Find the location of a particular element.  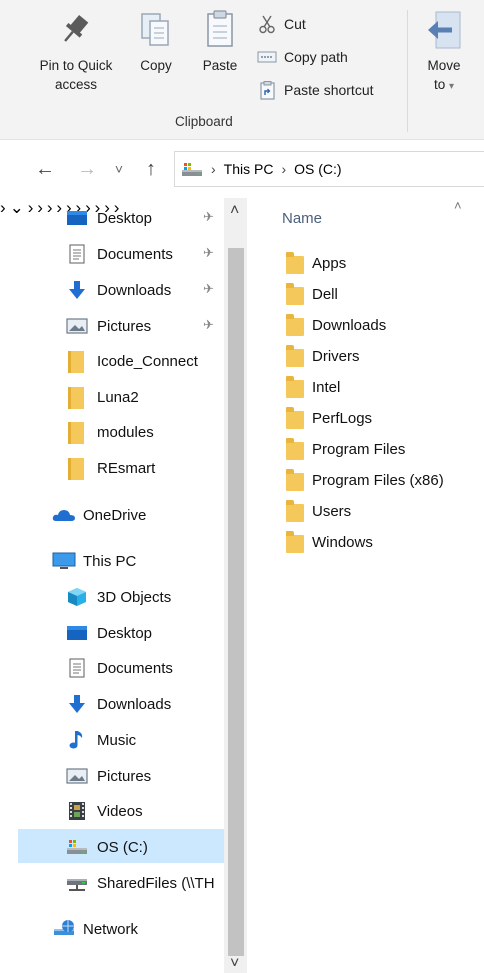

nav-3d-objects: 3D Objects is located at coordinates (118, 597).